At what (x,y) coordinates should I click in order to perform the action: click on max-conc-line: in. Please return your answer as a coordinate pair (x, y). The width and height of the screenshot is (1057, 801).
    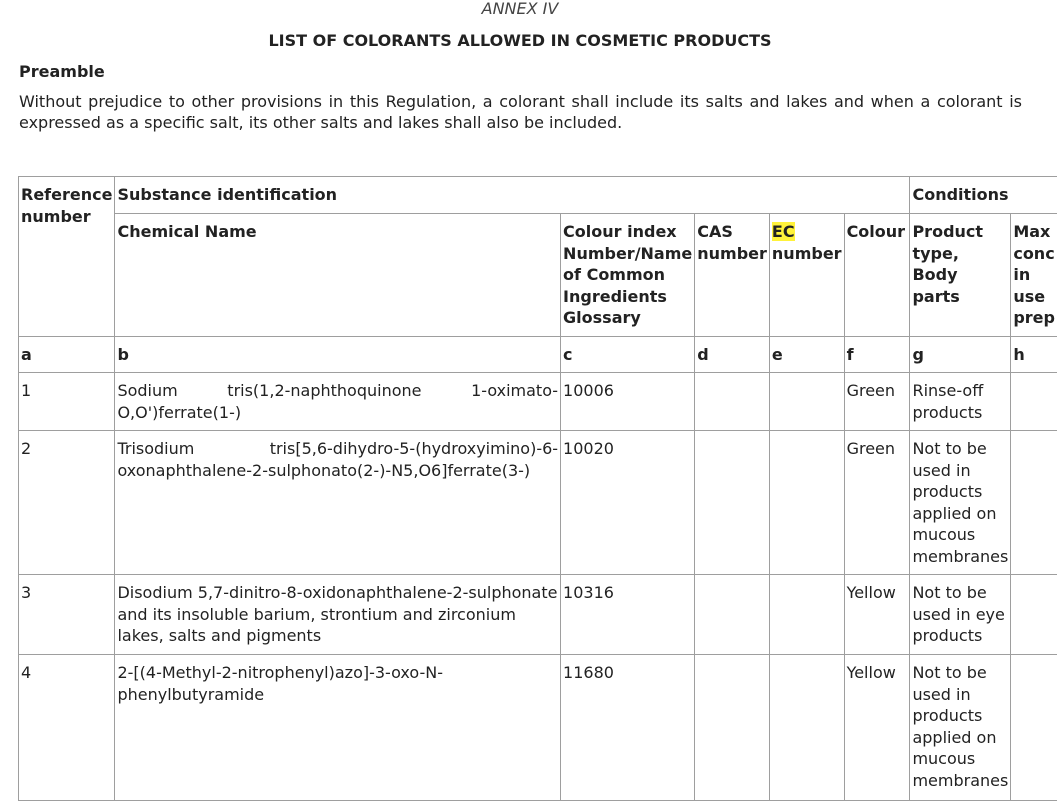
    Looking at the image, I should click on (1034, 275).